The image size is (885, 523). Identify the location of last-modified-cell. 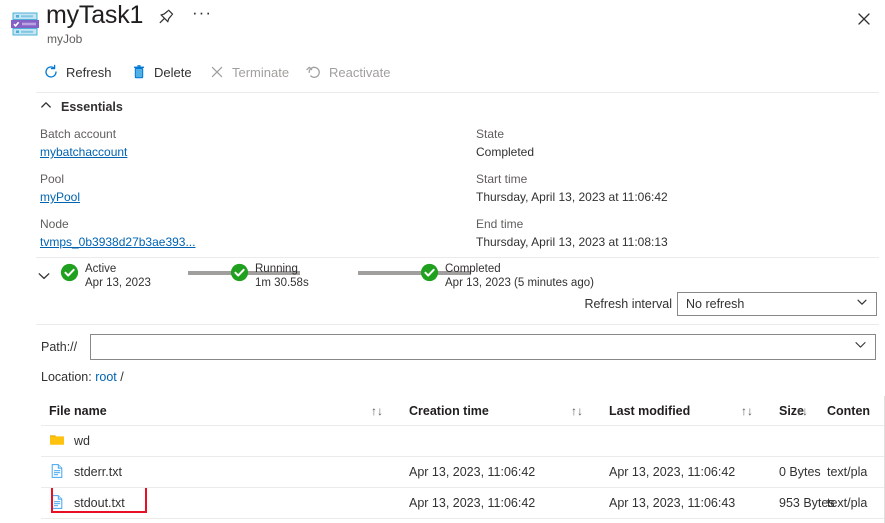
(684, 441).